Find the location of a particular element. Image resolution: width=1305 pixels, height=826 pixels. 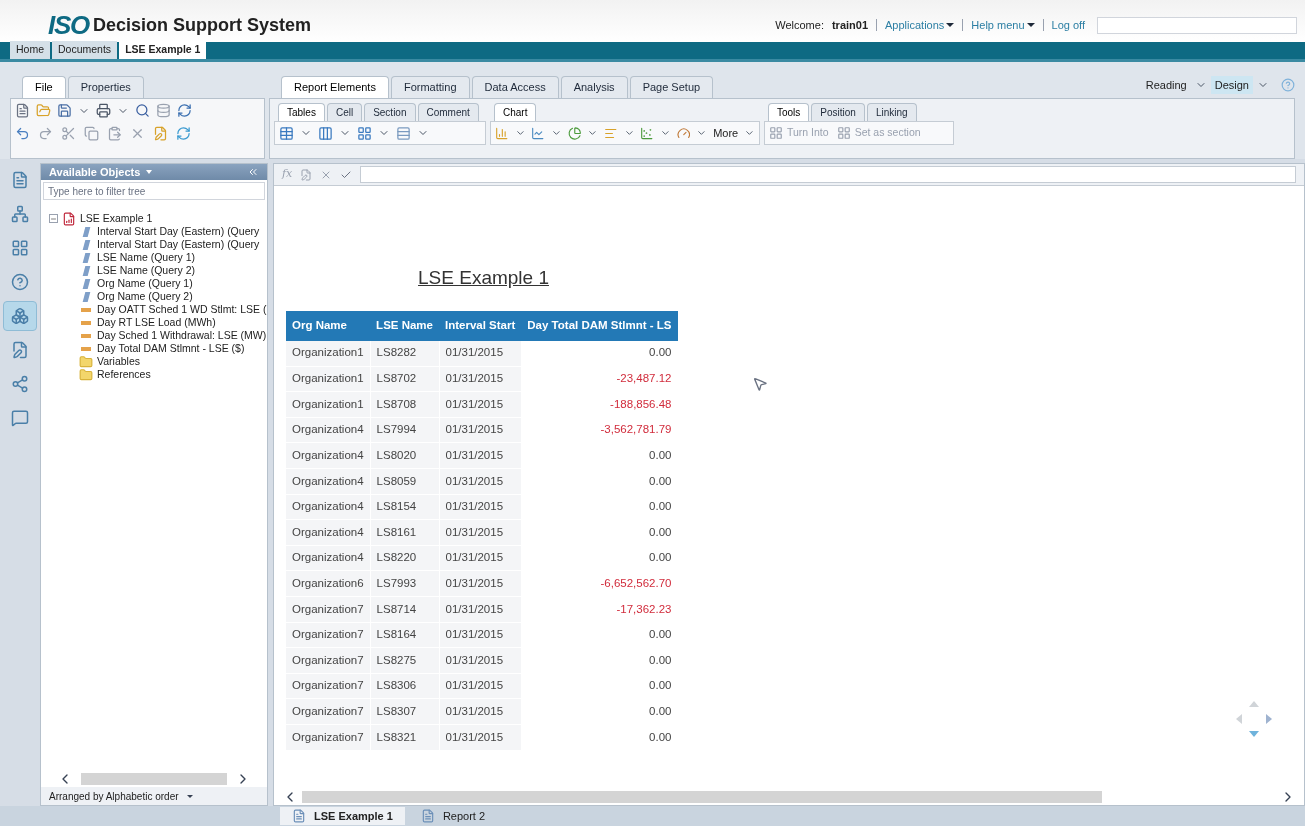

table-cell: LS8059 is located at coordinates (404, 481).